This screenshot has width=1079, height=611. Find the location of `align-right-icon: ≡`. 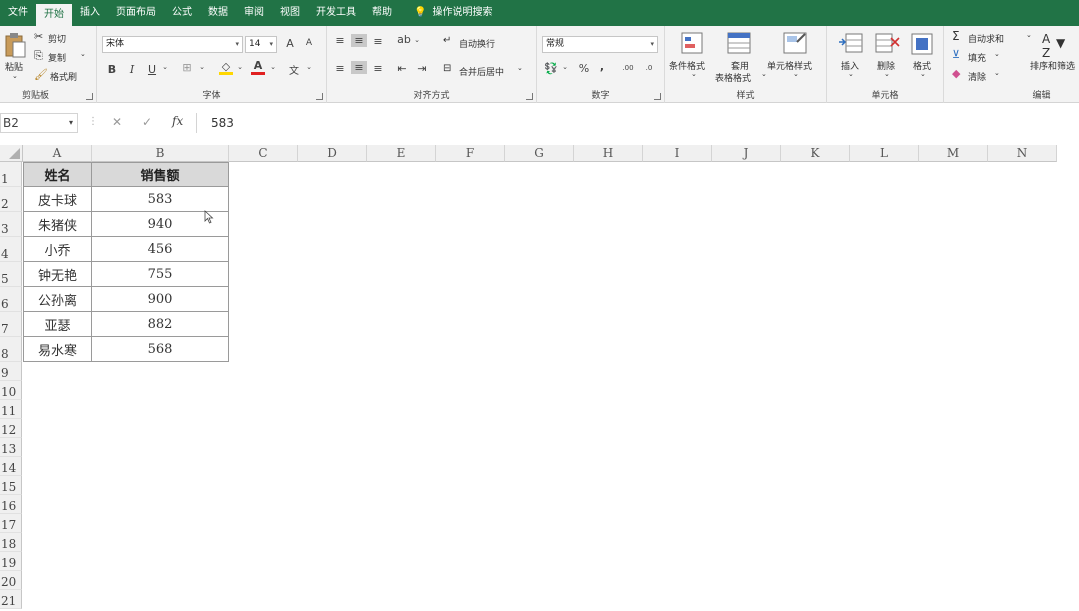

align-right-icon: ≡ is located at coordinates (378, 68).